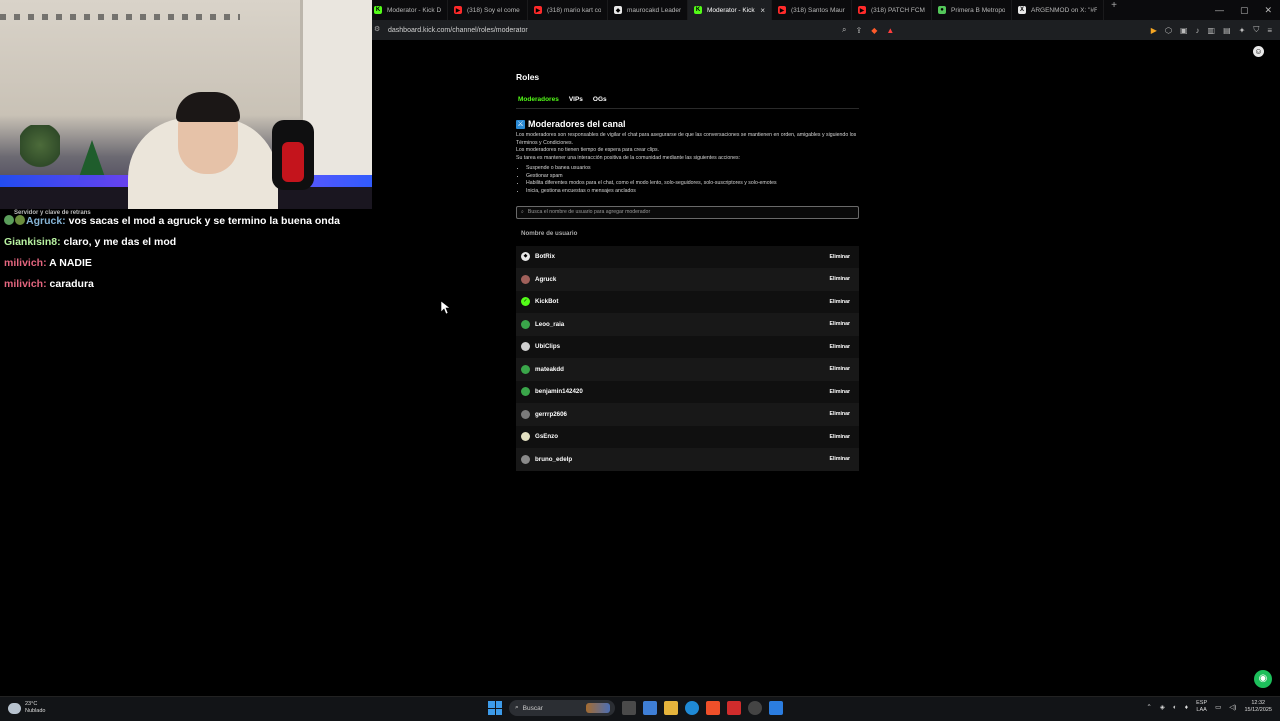 This screenshot has width=1280, height=721. I want to click on play-extension-icon: ▶, so click(1154, 30).